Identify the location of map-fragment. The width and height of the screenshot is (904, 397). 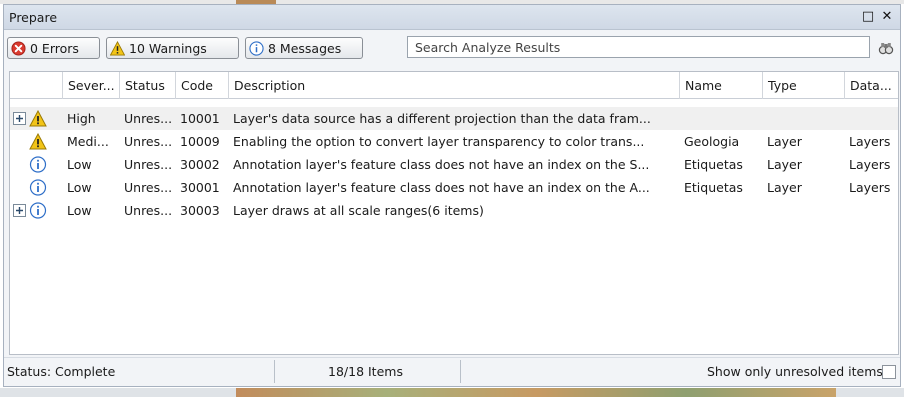
(536, 392).